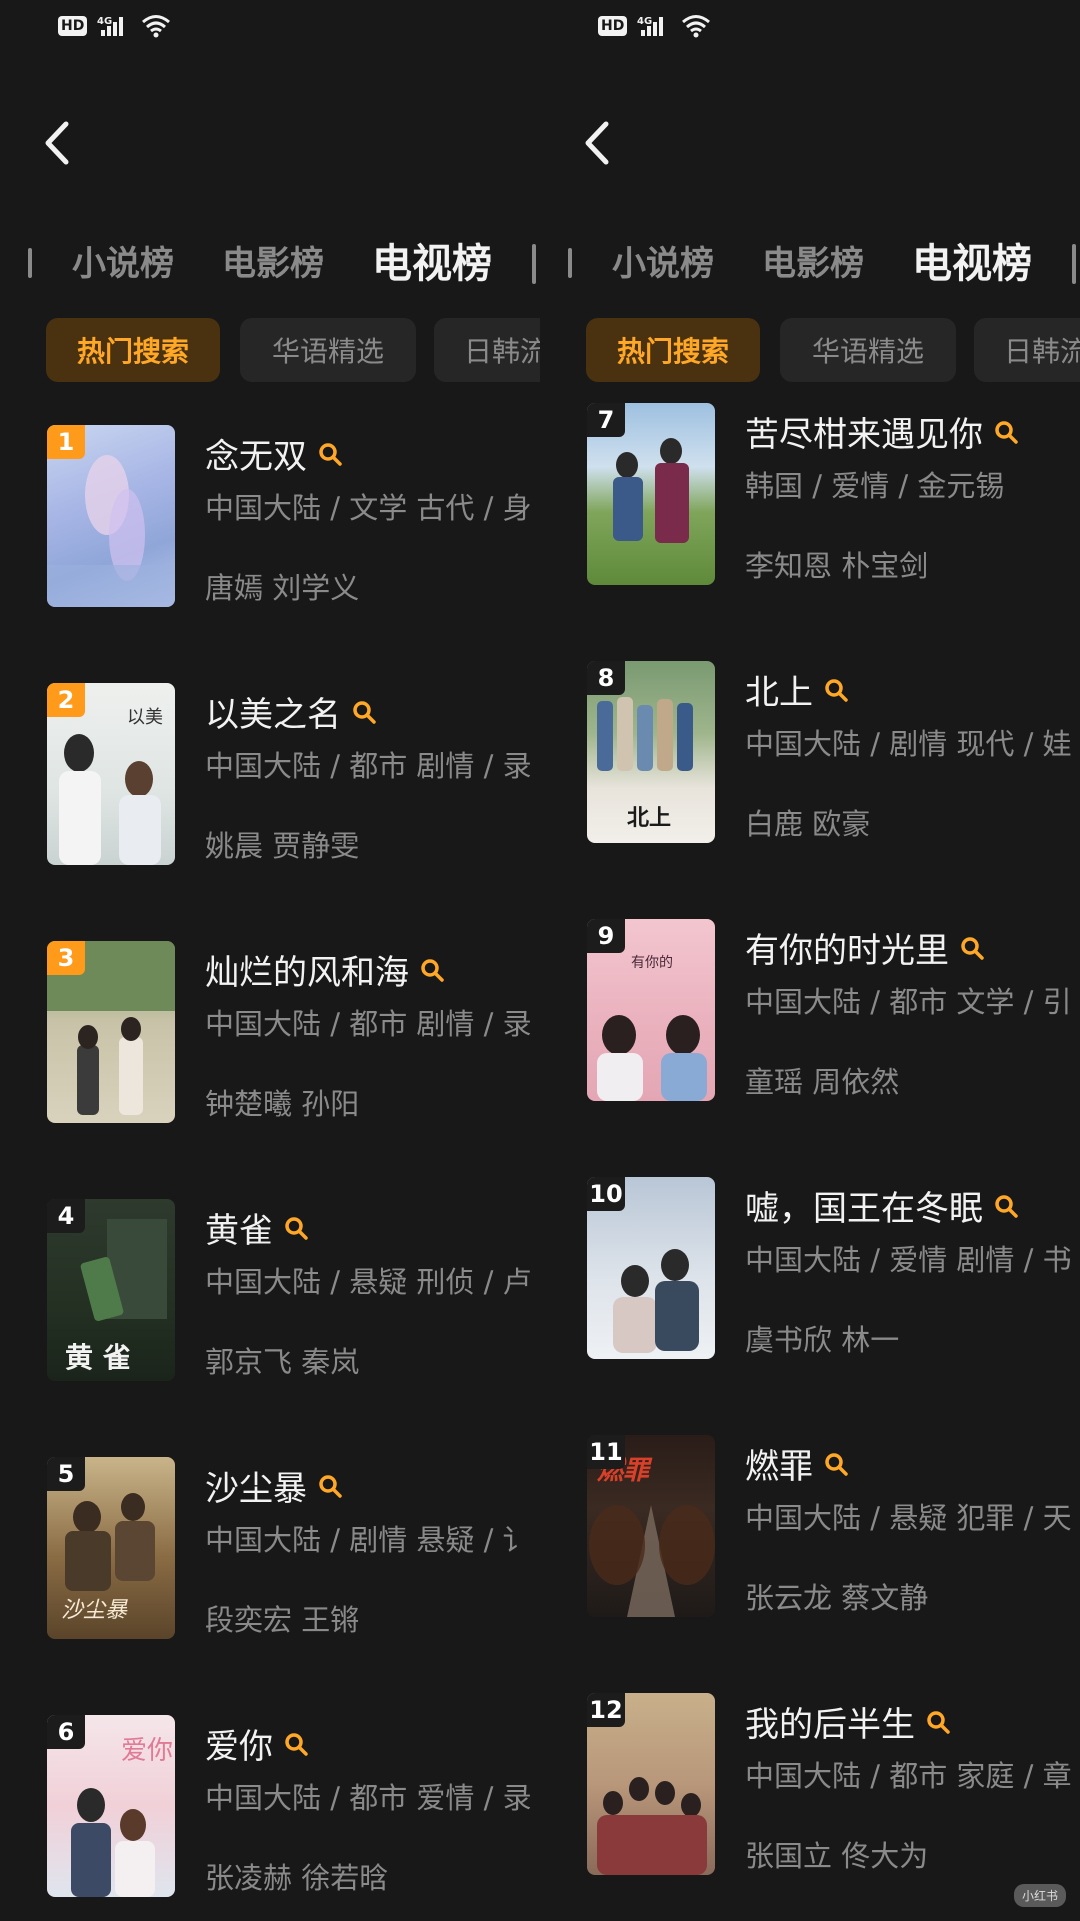 This screenshot has height=1921, width=1080. What do you see at coordinates (111, 1032) in the screenshot?
I see `poster: 3` at bounding box center [111, 1032].